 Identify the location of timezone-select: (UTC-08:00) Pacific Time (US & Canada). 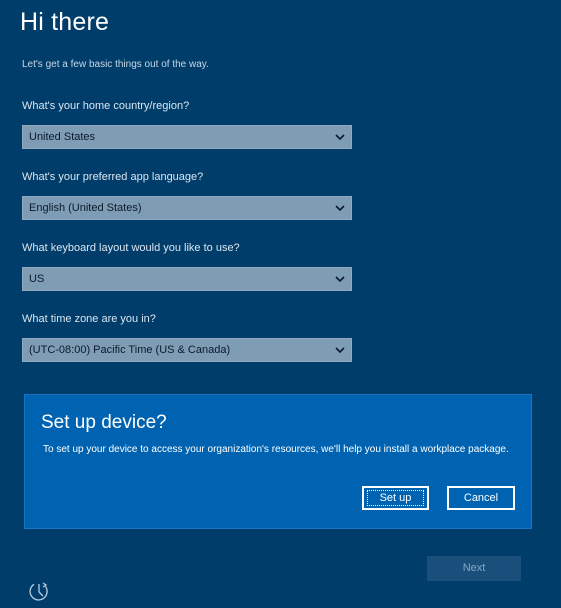
(187, 350).